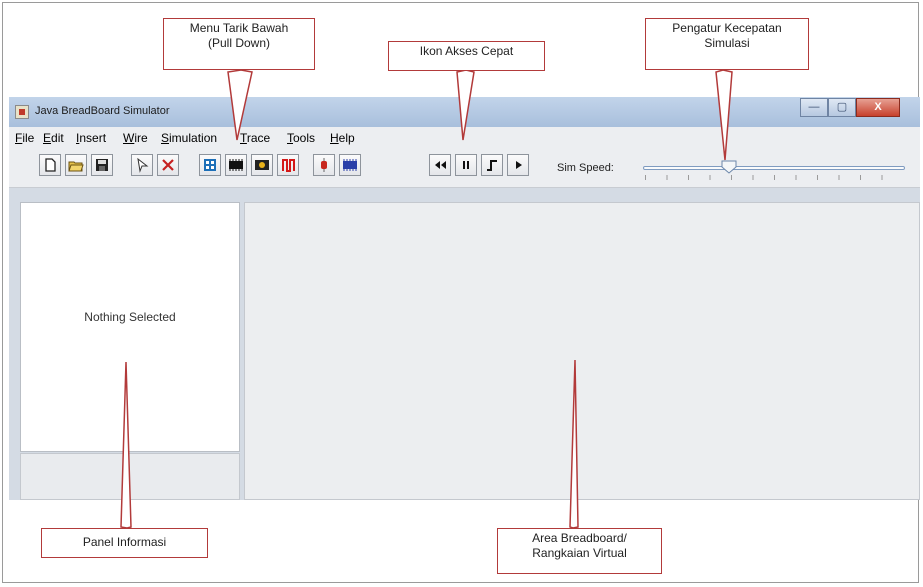  I want to click on chip-blue-icon, so click(210, 165).